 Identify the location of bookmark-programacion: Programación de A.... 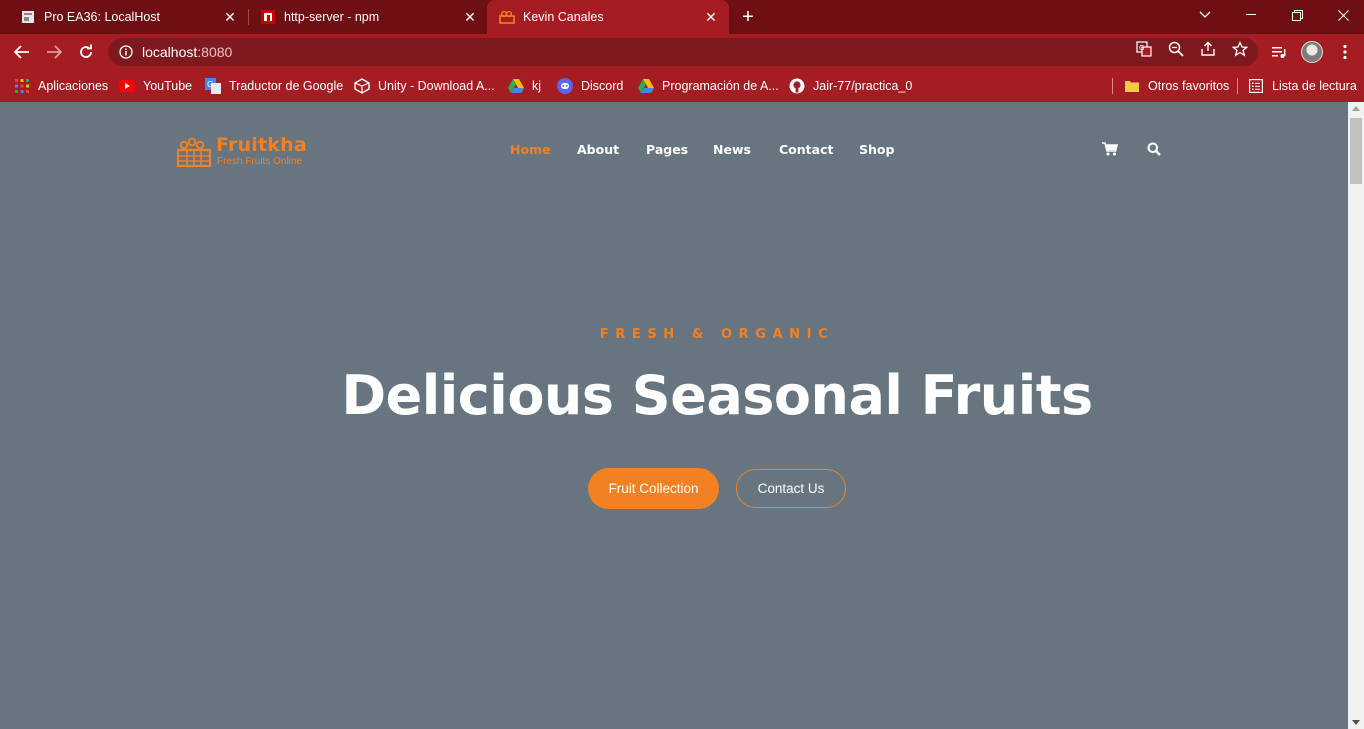
(708, 86).